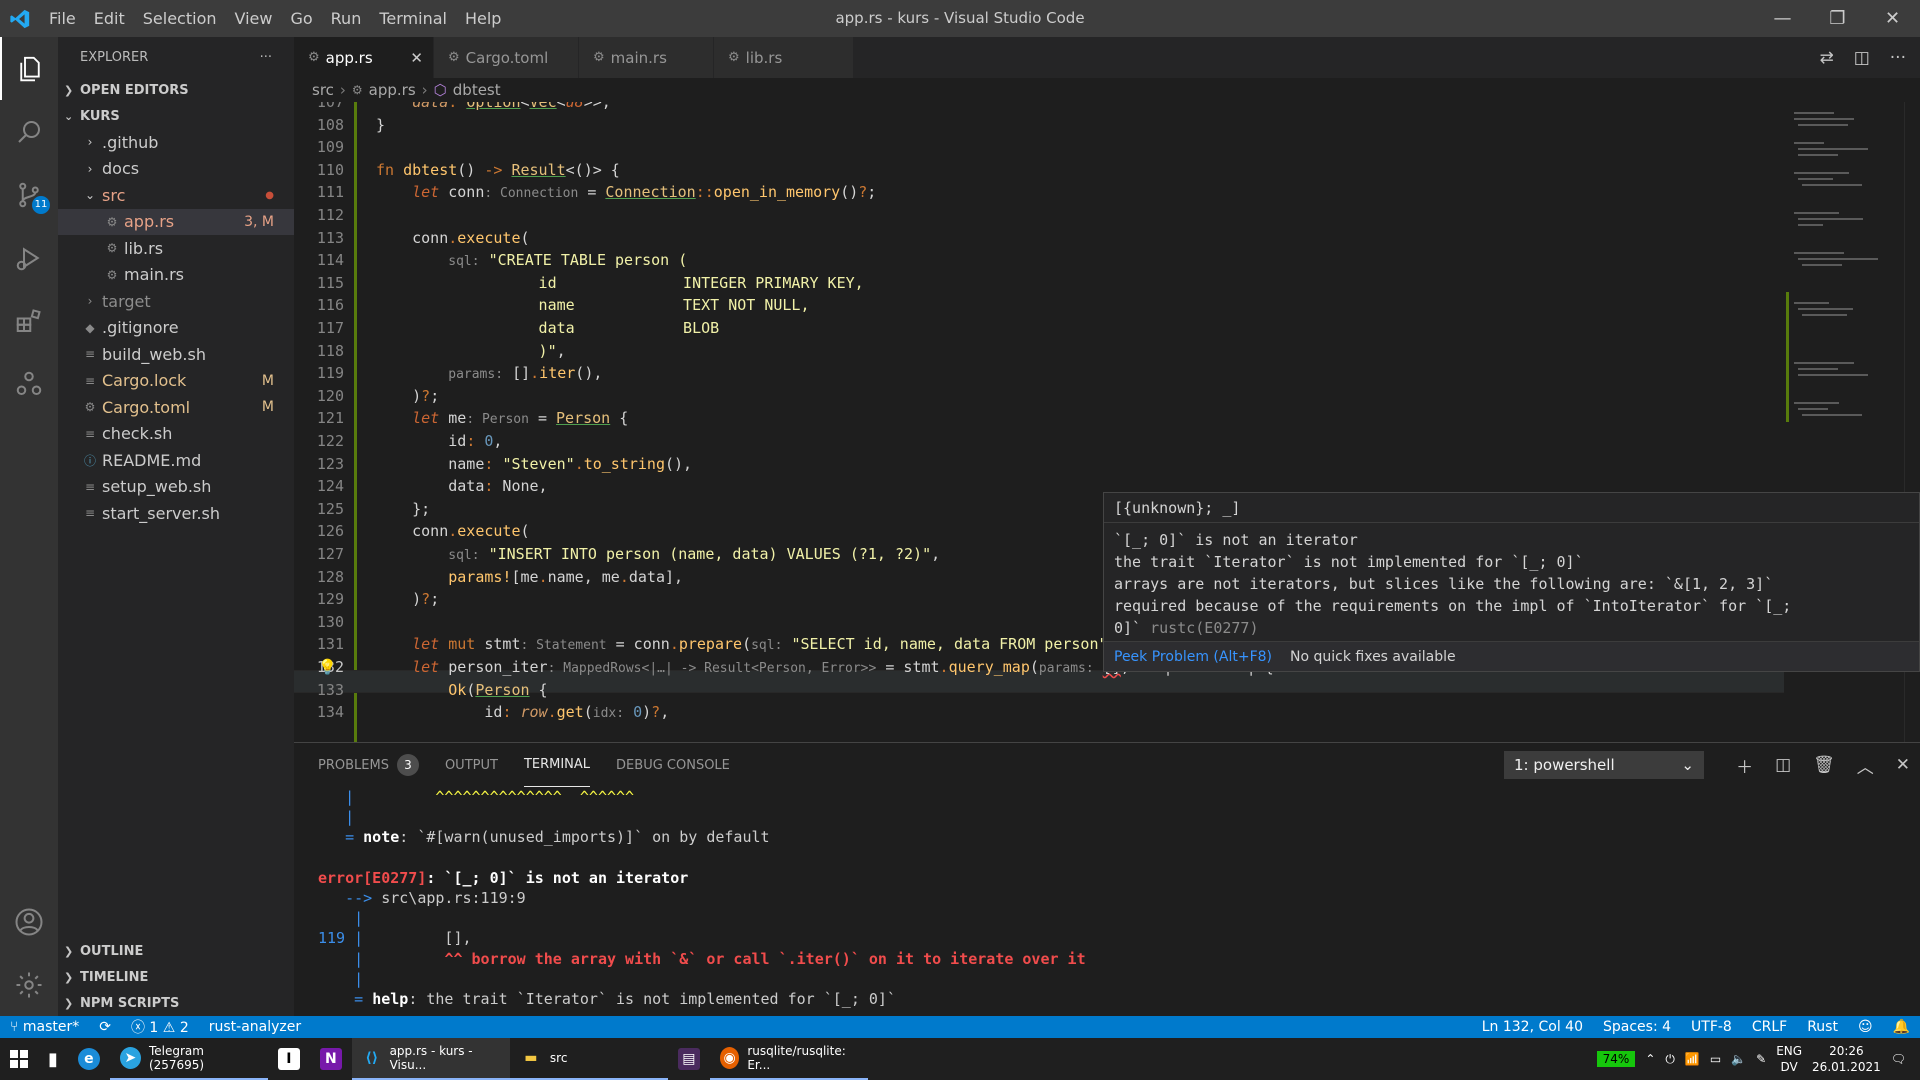 Image resolution: width=1920 pixels, height=1080 pixels. Describe the element at coordinates (416, 58) in the screenshot. I see `close-tab-icon: ✕` at that location.